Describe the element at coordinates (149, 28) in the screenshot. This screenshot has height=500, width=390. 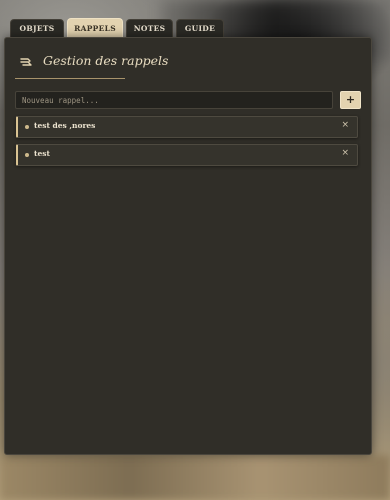
I see `tab-notes: NOTES` at that location.